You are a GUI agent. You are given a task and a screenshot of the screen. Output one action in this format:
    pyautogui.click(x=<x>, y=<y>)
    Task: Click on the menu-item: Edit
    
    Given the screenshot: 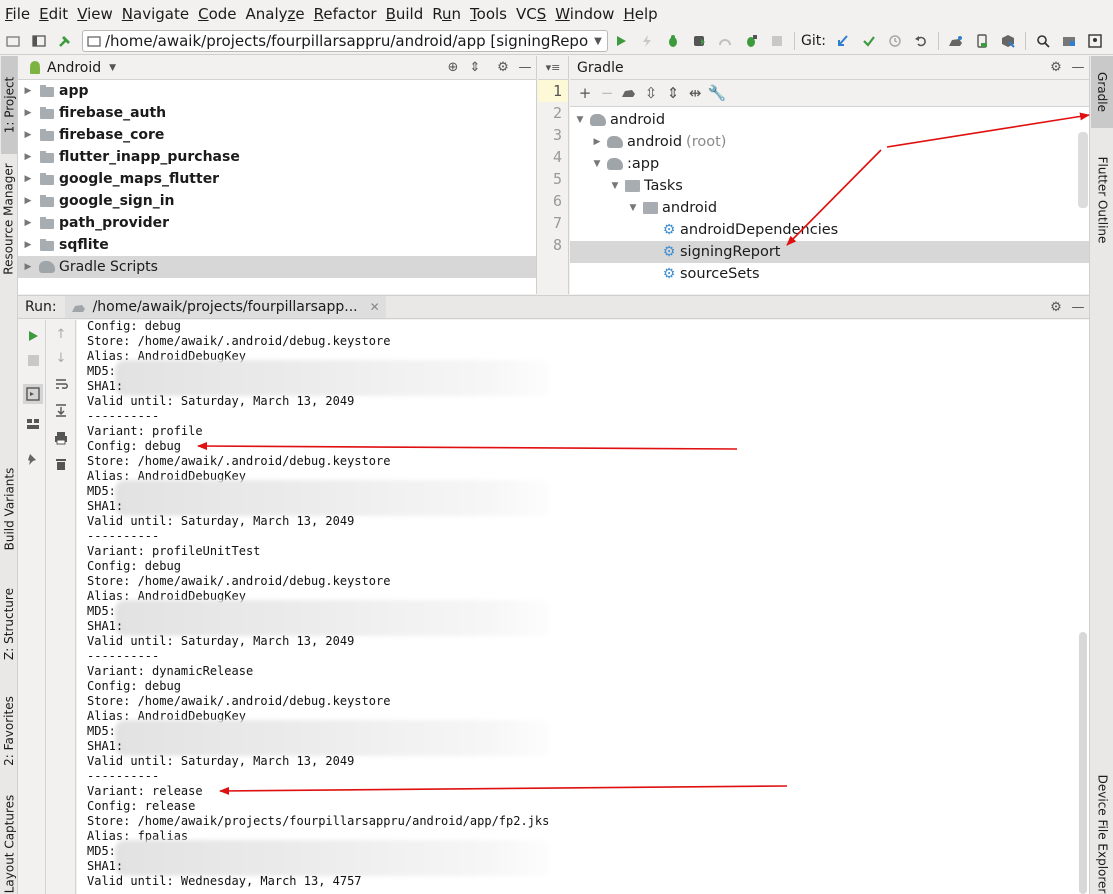 What is the action you would take?
    pyautogui.click(x=54, y=14)
    